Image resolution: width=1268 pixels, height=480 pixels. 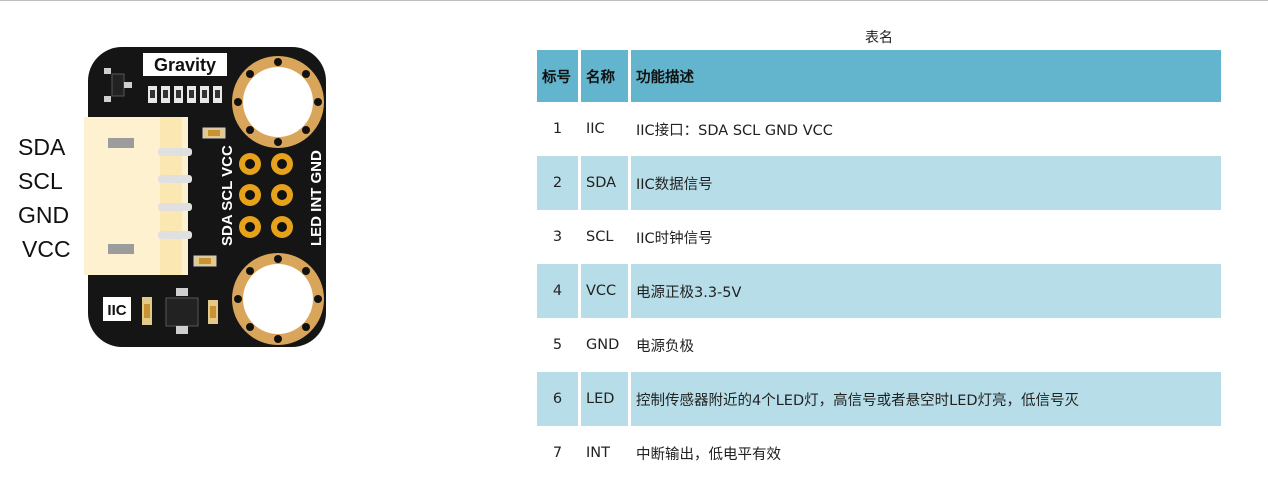 What do you see at coordinates (557, 129) in the screenshot?
I see `row-number: 1` at bounding box center [557, 129].